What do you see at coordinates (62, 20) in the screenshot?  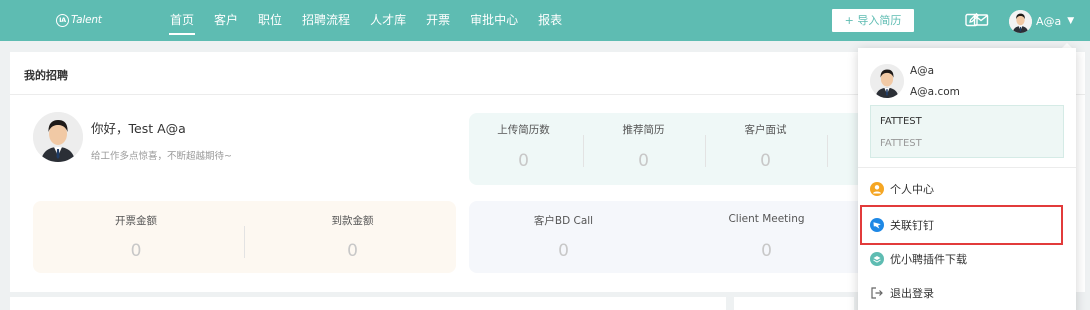 I see `logo-mark: IA` at bounding box center [62, 20].